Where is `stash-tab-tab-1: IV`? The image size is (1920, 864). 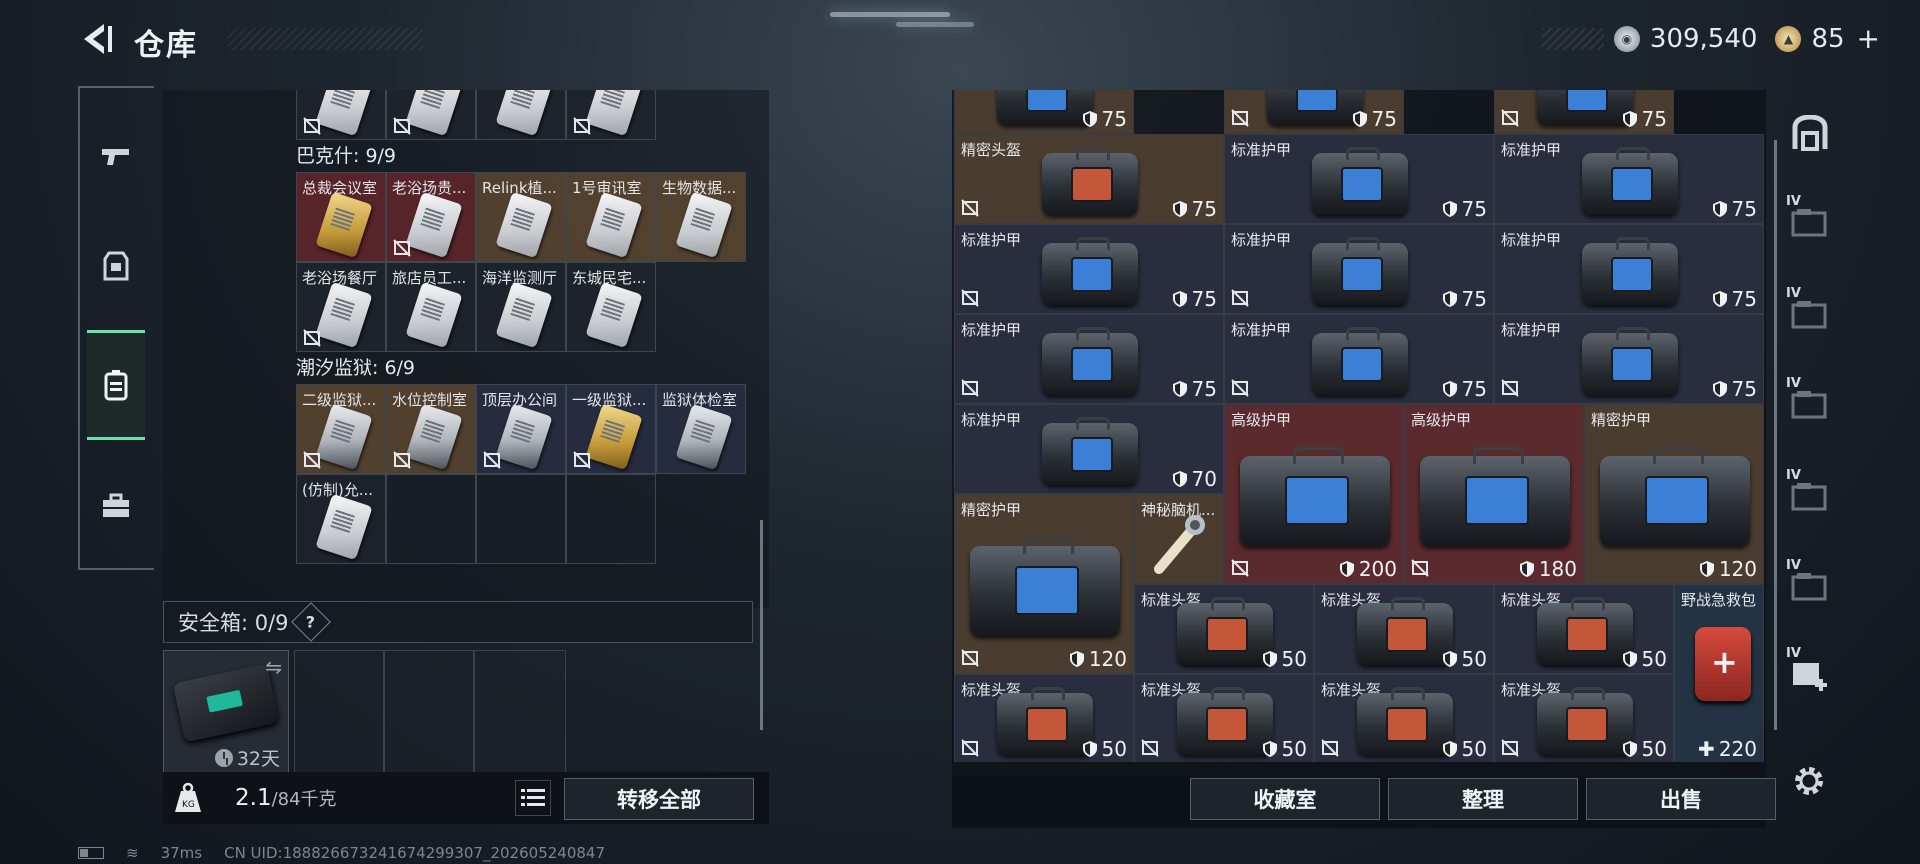
stash-tab-tab-1: IV is located at coordinates (1810, 222).